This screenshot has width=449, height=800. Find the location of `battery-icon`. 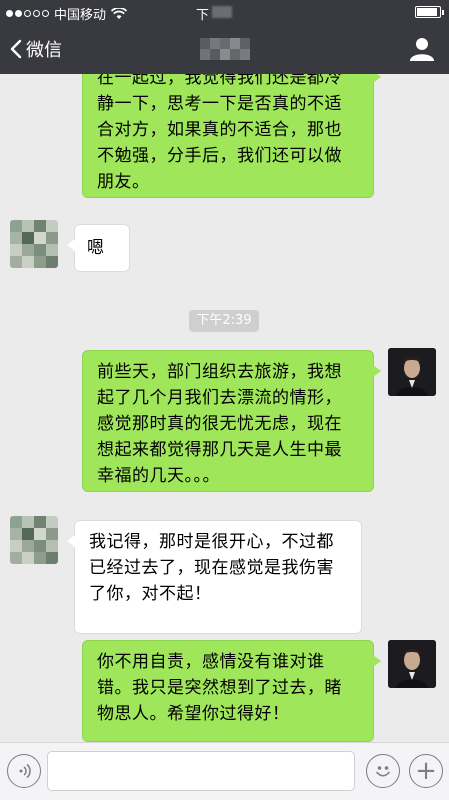

battery-icon is located at coordinates (429, 12).